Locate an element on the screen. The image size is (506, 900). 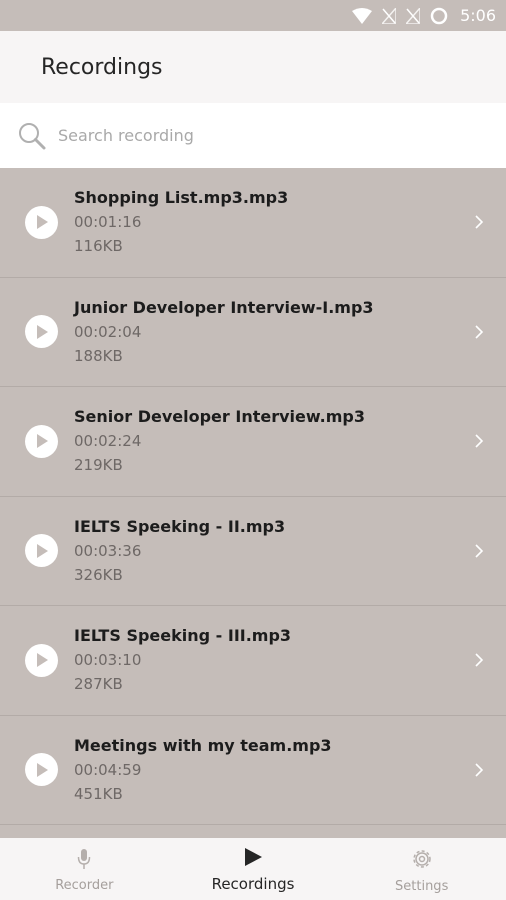
tab-label: Settings is located at coordinates (422, 886).